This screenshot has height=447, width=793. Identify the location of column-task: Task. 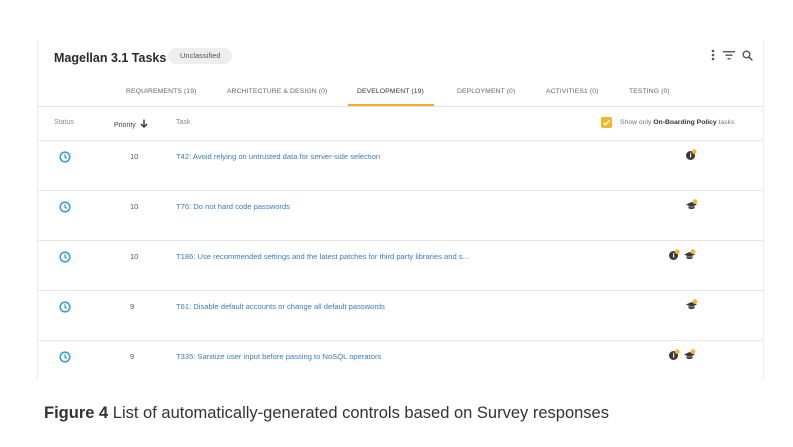
(183, 122).